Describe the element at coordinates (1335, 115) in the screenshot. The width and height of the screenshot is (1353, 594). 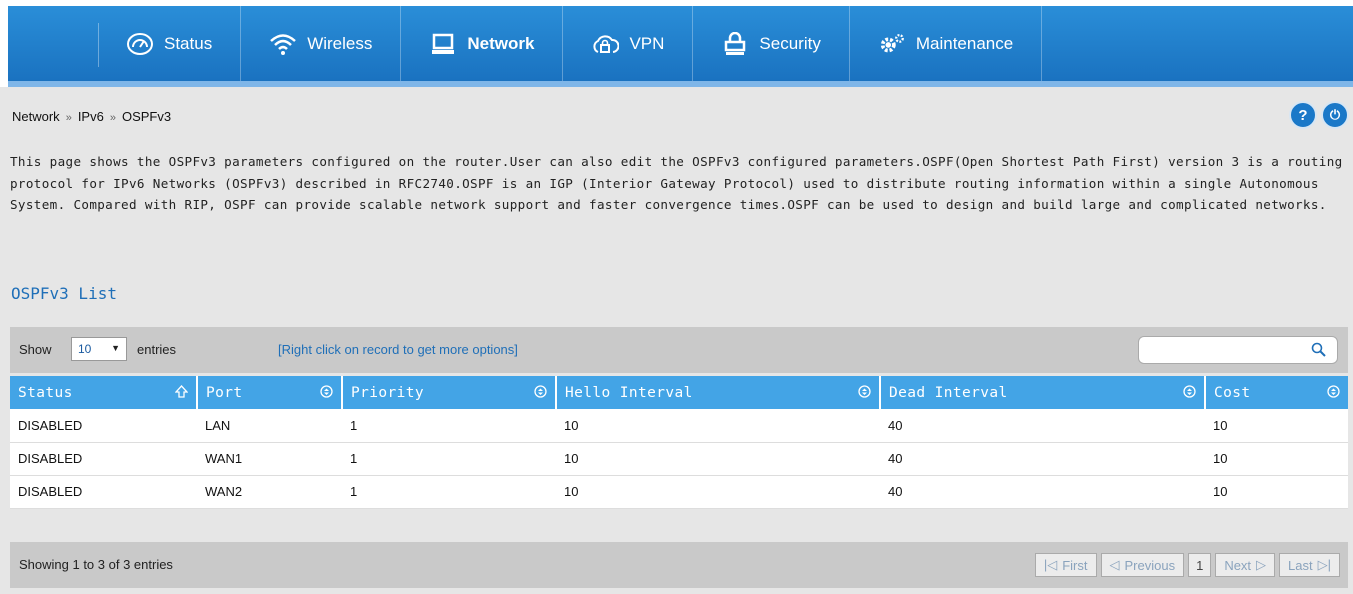
I see `logout-button: ⏻` at that location.